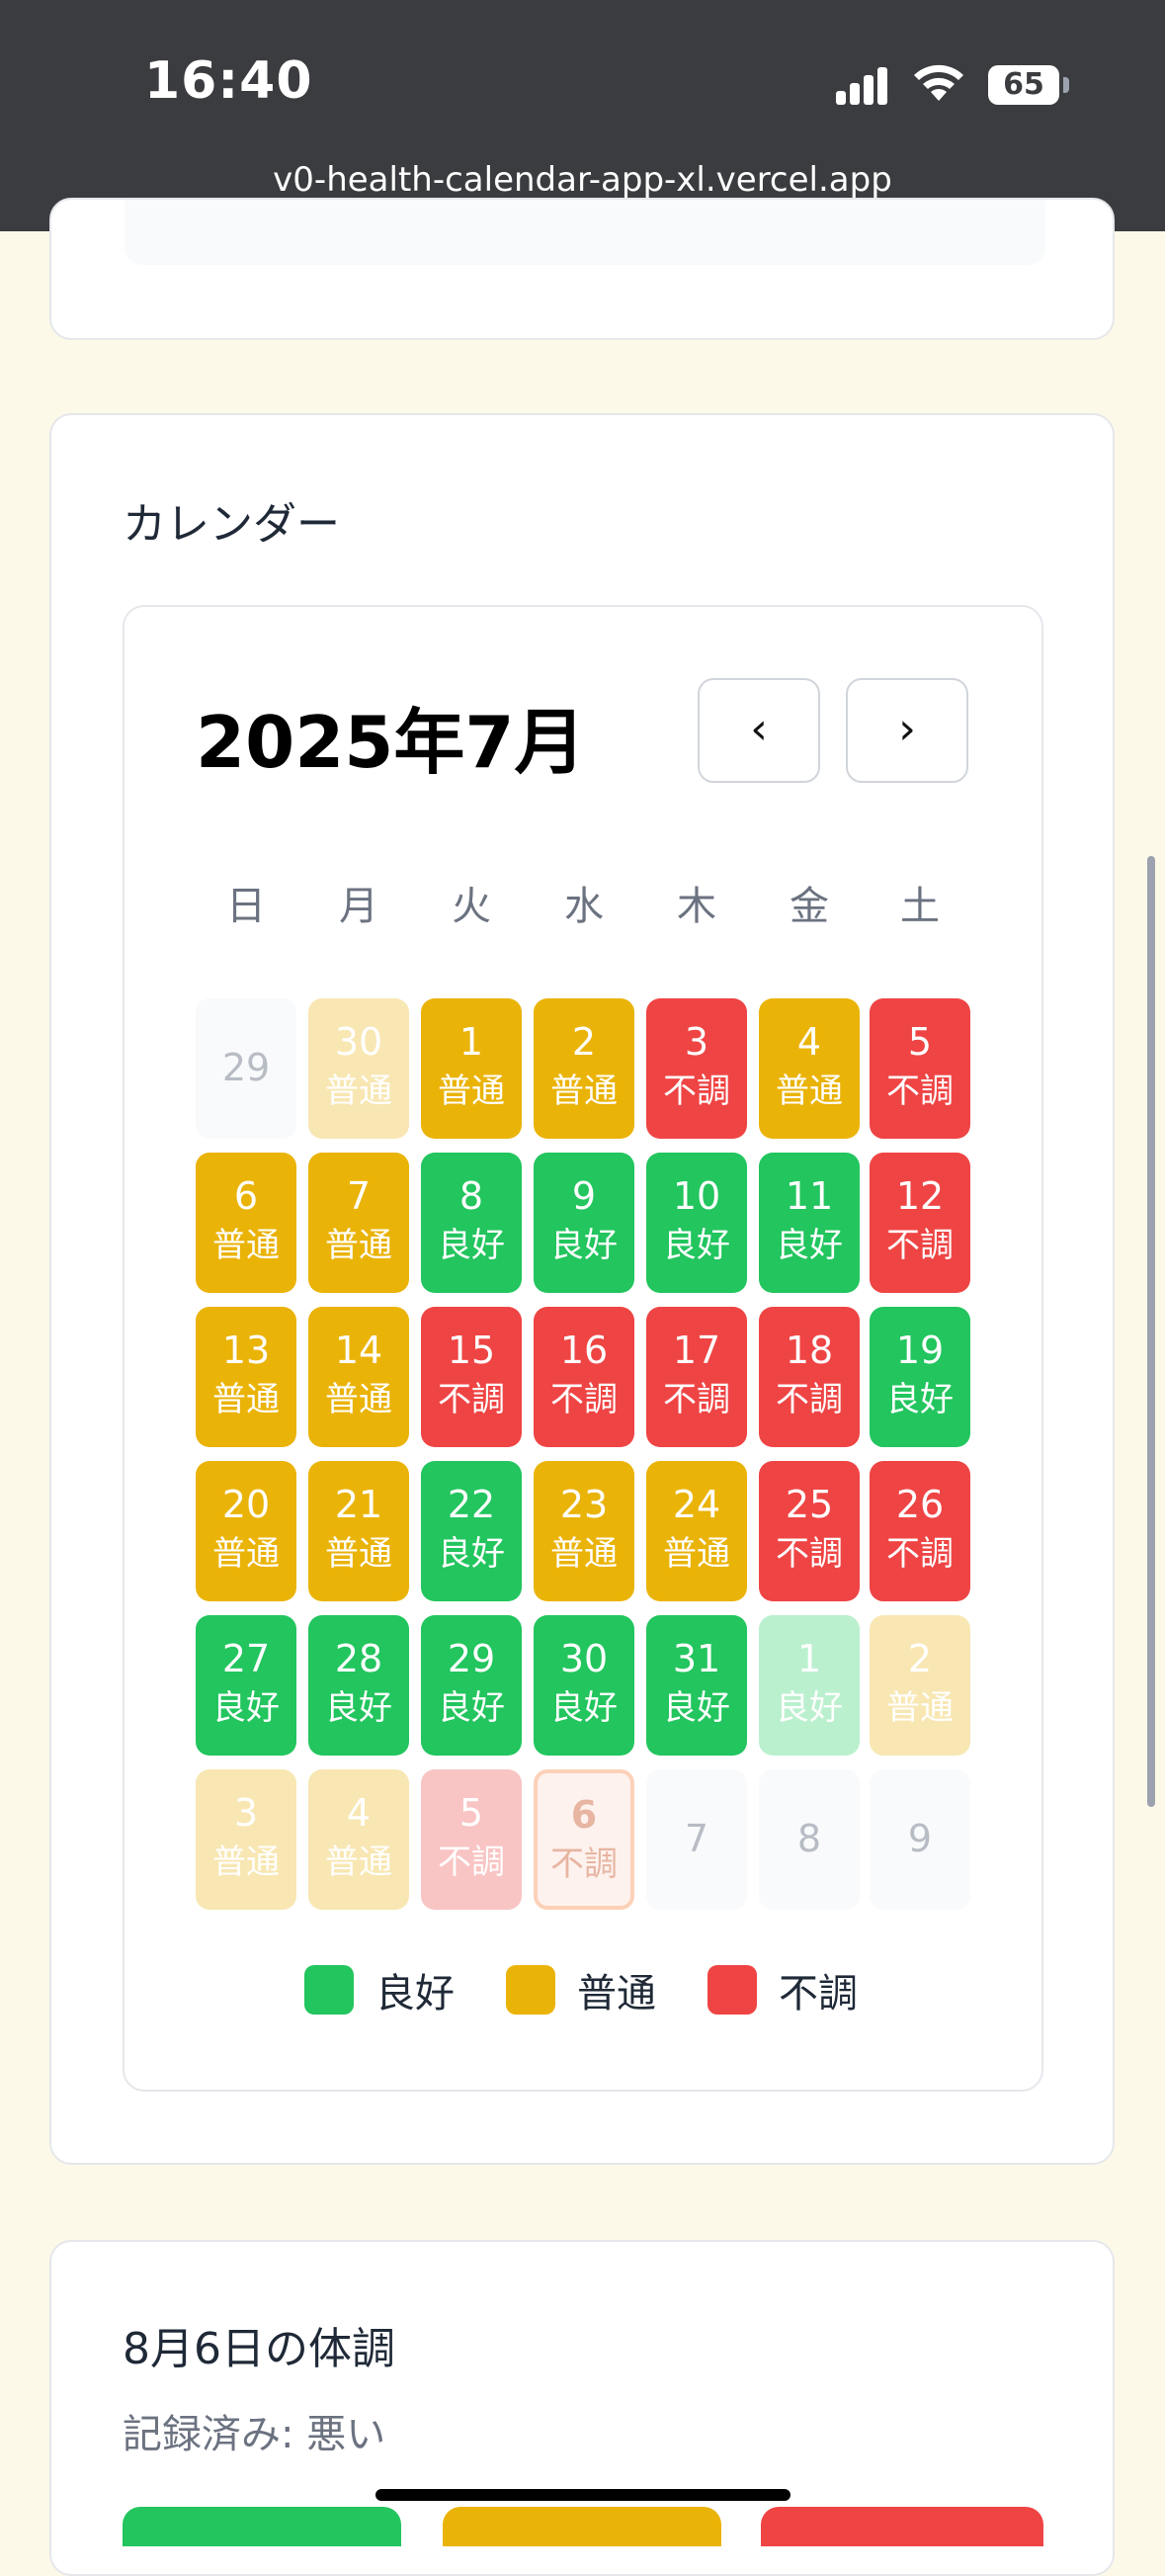  I want to click on day-number: 13, so click(246, 1350).